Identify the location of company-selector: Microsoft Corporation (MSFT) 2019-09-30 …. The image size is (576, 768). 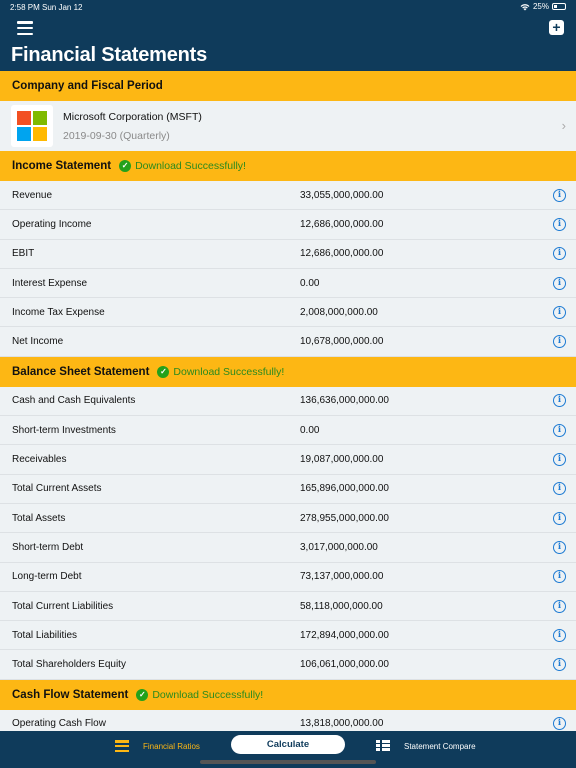
(288, 126).